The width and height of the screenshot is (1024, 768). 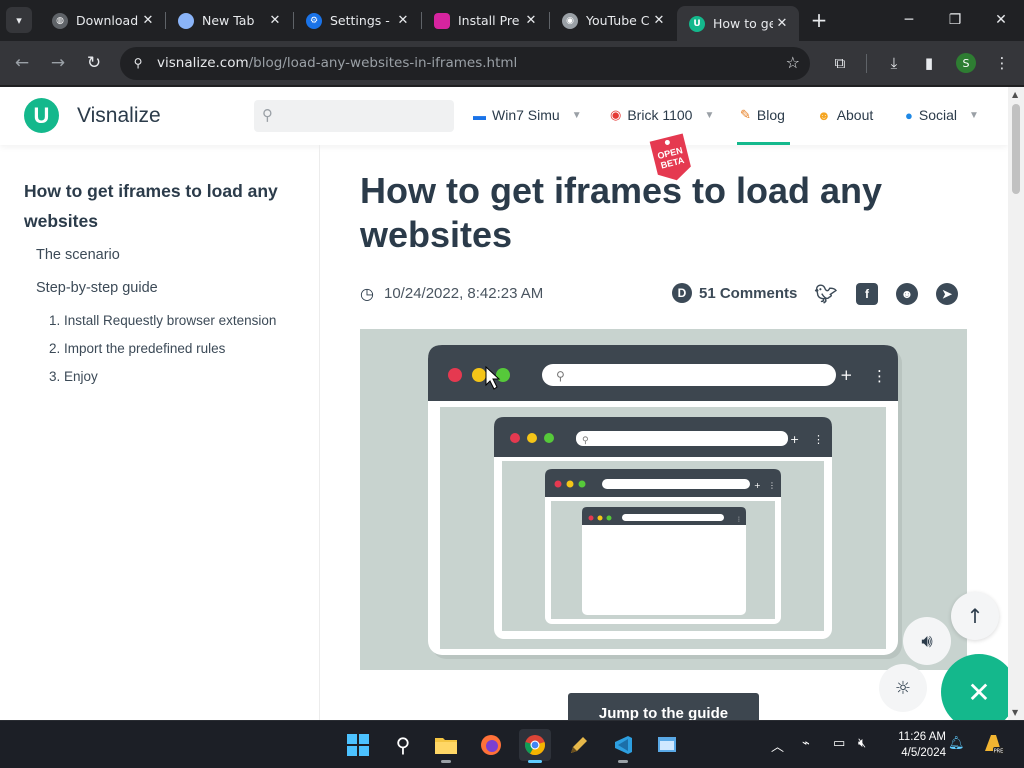 I want to click on nav-blog: ✎ Blog, so click(x=762, y=115).